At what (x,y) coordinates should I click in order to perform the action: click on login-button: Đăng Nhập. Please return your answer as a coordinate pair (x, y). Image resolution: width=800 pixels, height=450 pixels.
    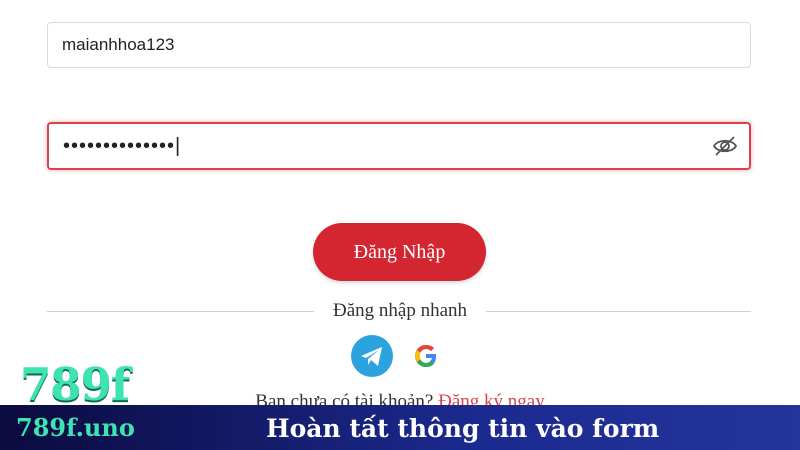
    Looking at the image, I should click on (399, 252).